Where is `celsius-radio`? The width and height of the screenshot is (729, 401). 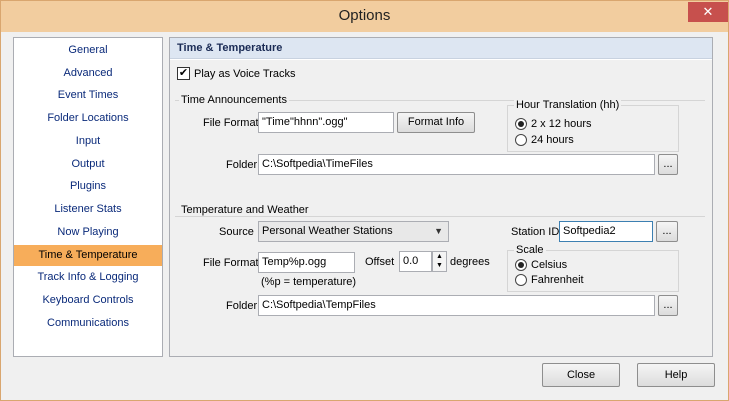
celsius-radio is located at coordinates (521, 265).